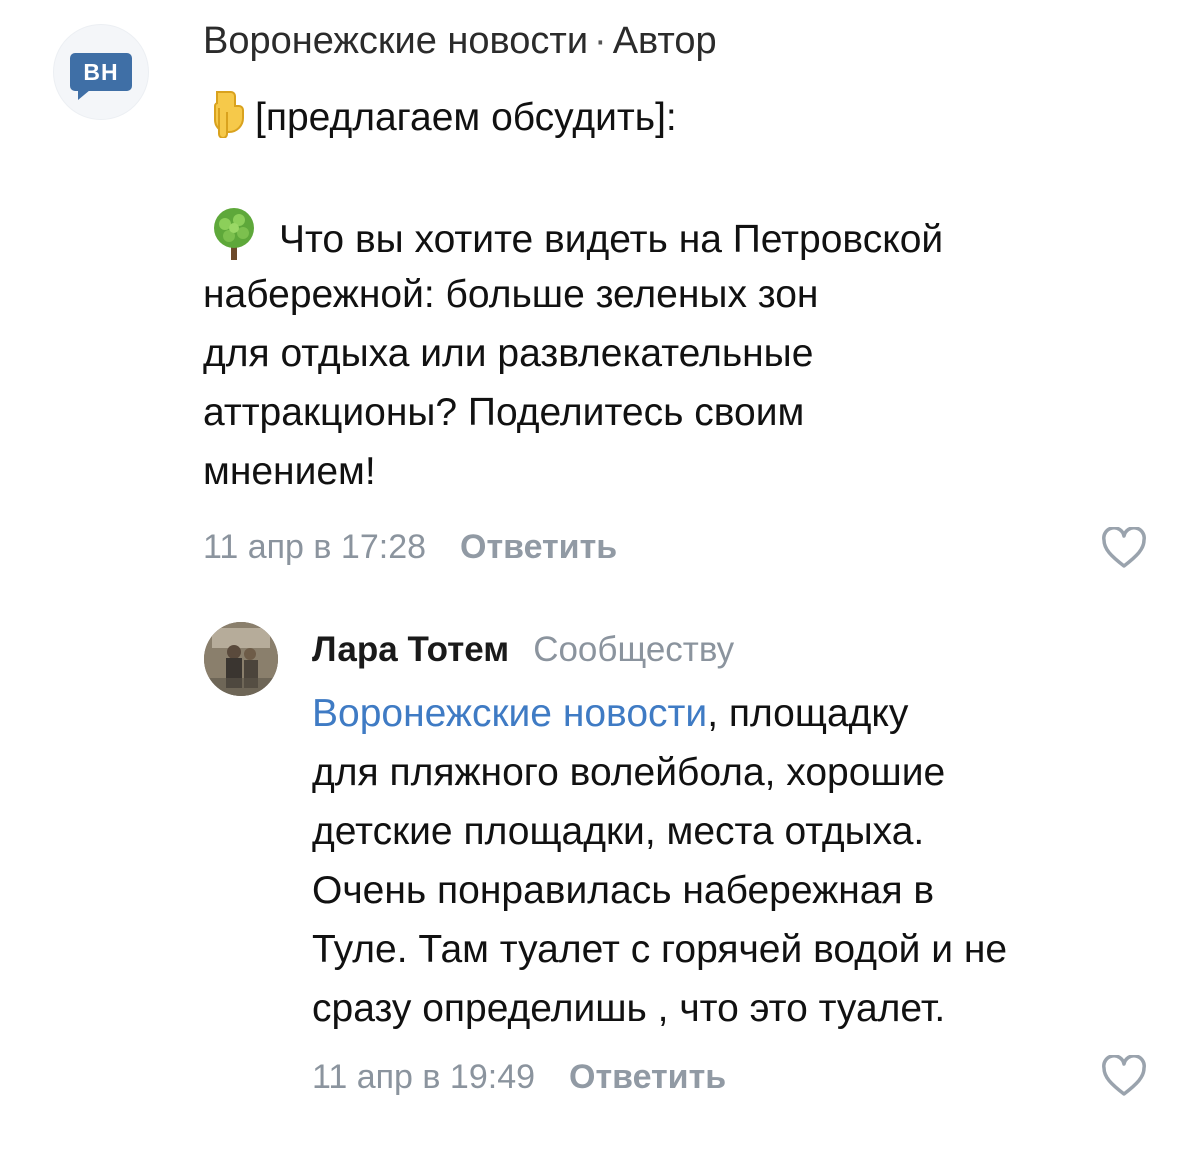 This screenshot has height=1151, width=1200. I want to click on author-role: Автор, so click(664, 41).